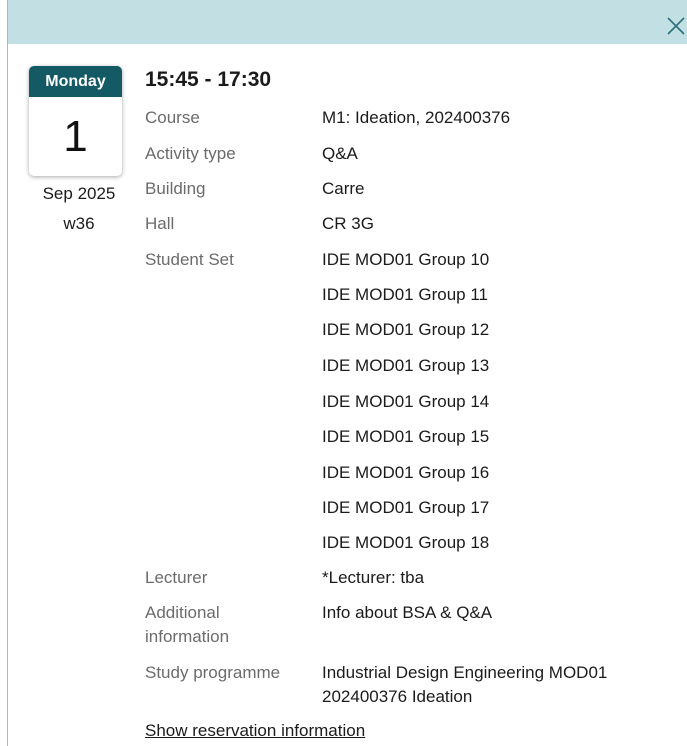 The width and height of the screenshot is (687, 746). I want to click on calendar-date-card: Monday 1, so click(75, 121).